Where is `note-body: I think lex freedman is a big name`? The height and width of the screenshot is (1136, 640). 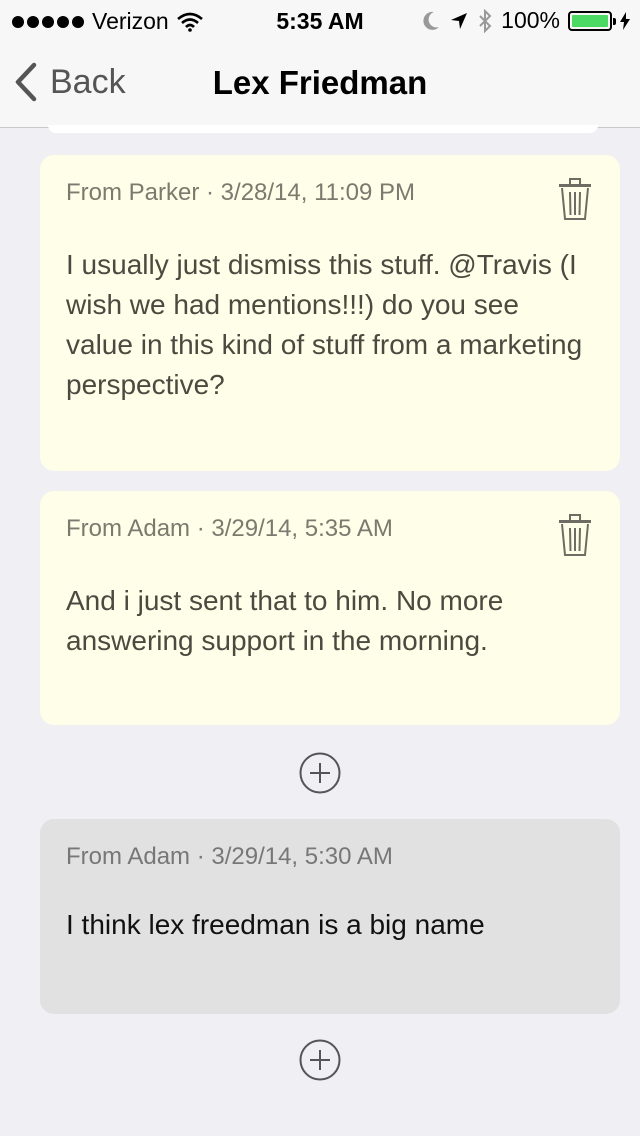
note-body: I think lex freedman is a big name is located at coordinates (275, 924).